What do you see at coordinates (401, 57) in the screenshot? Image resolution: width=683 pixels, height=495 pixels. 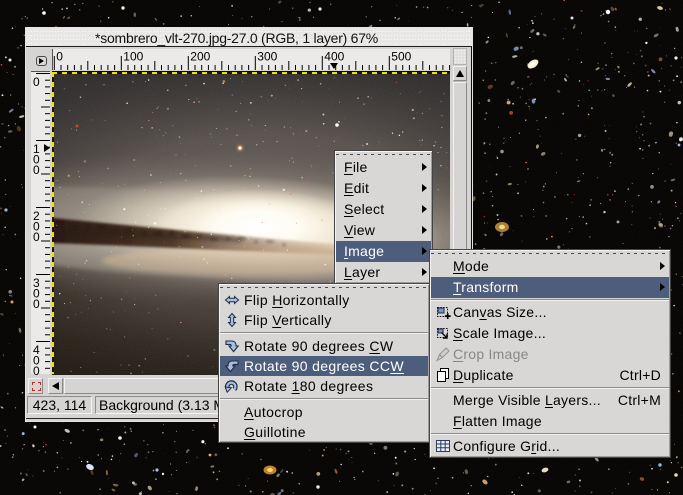 I see `svg-text: 500` at bounding box center [401, 57].